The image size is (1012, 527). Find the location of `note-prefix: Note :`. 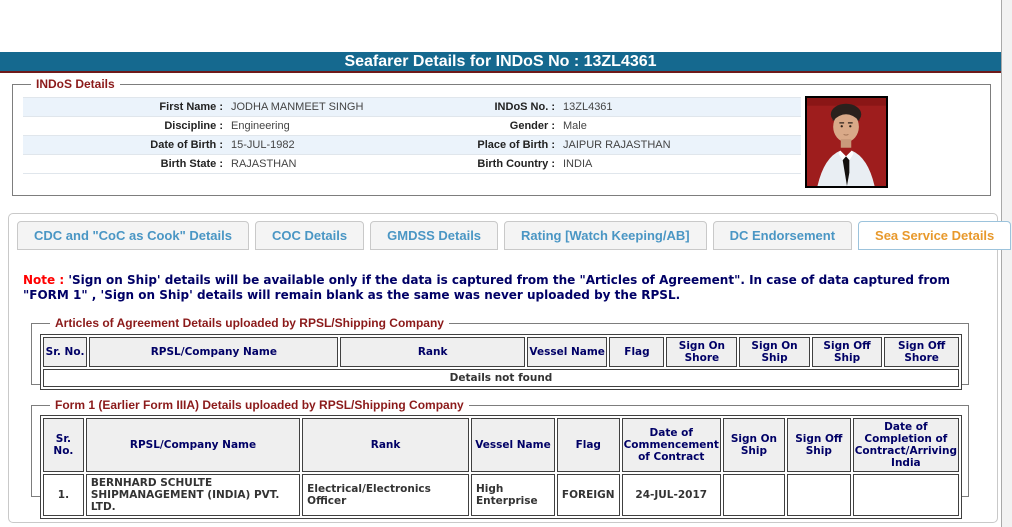

note-prefix: Note : is located at coordinates (44, 280).